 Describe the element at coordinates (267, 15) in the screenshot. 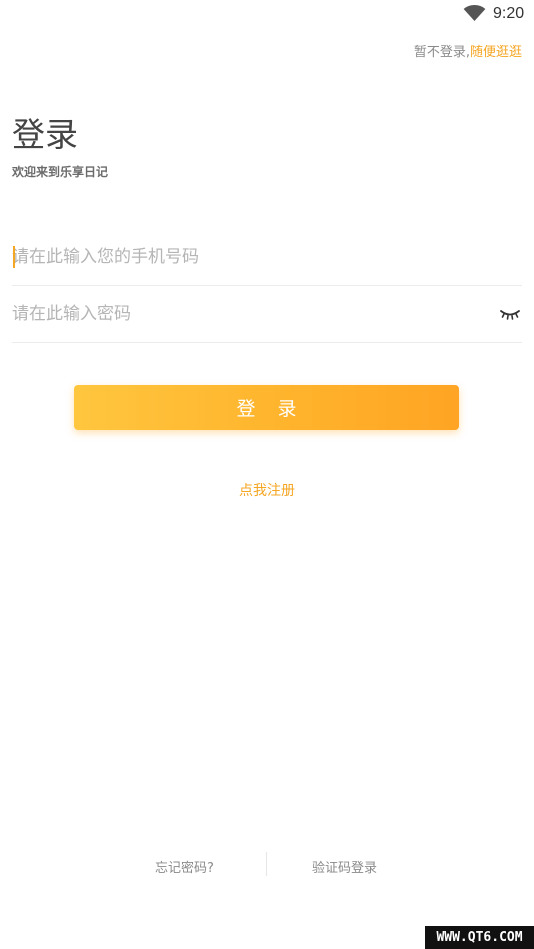

I see `status-bar: 9:20` at that location.